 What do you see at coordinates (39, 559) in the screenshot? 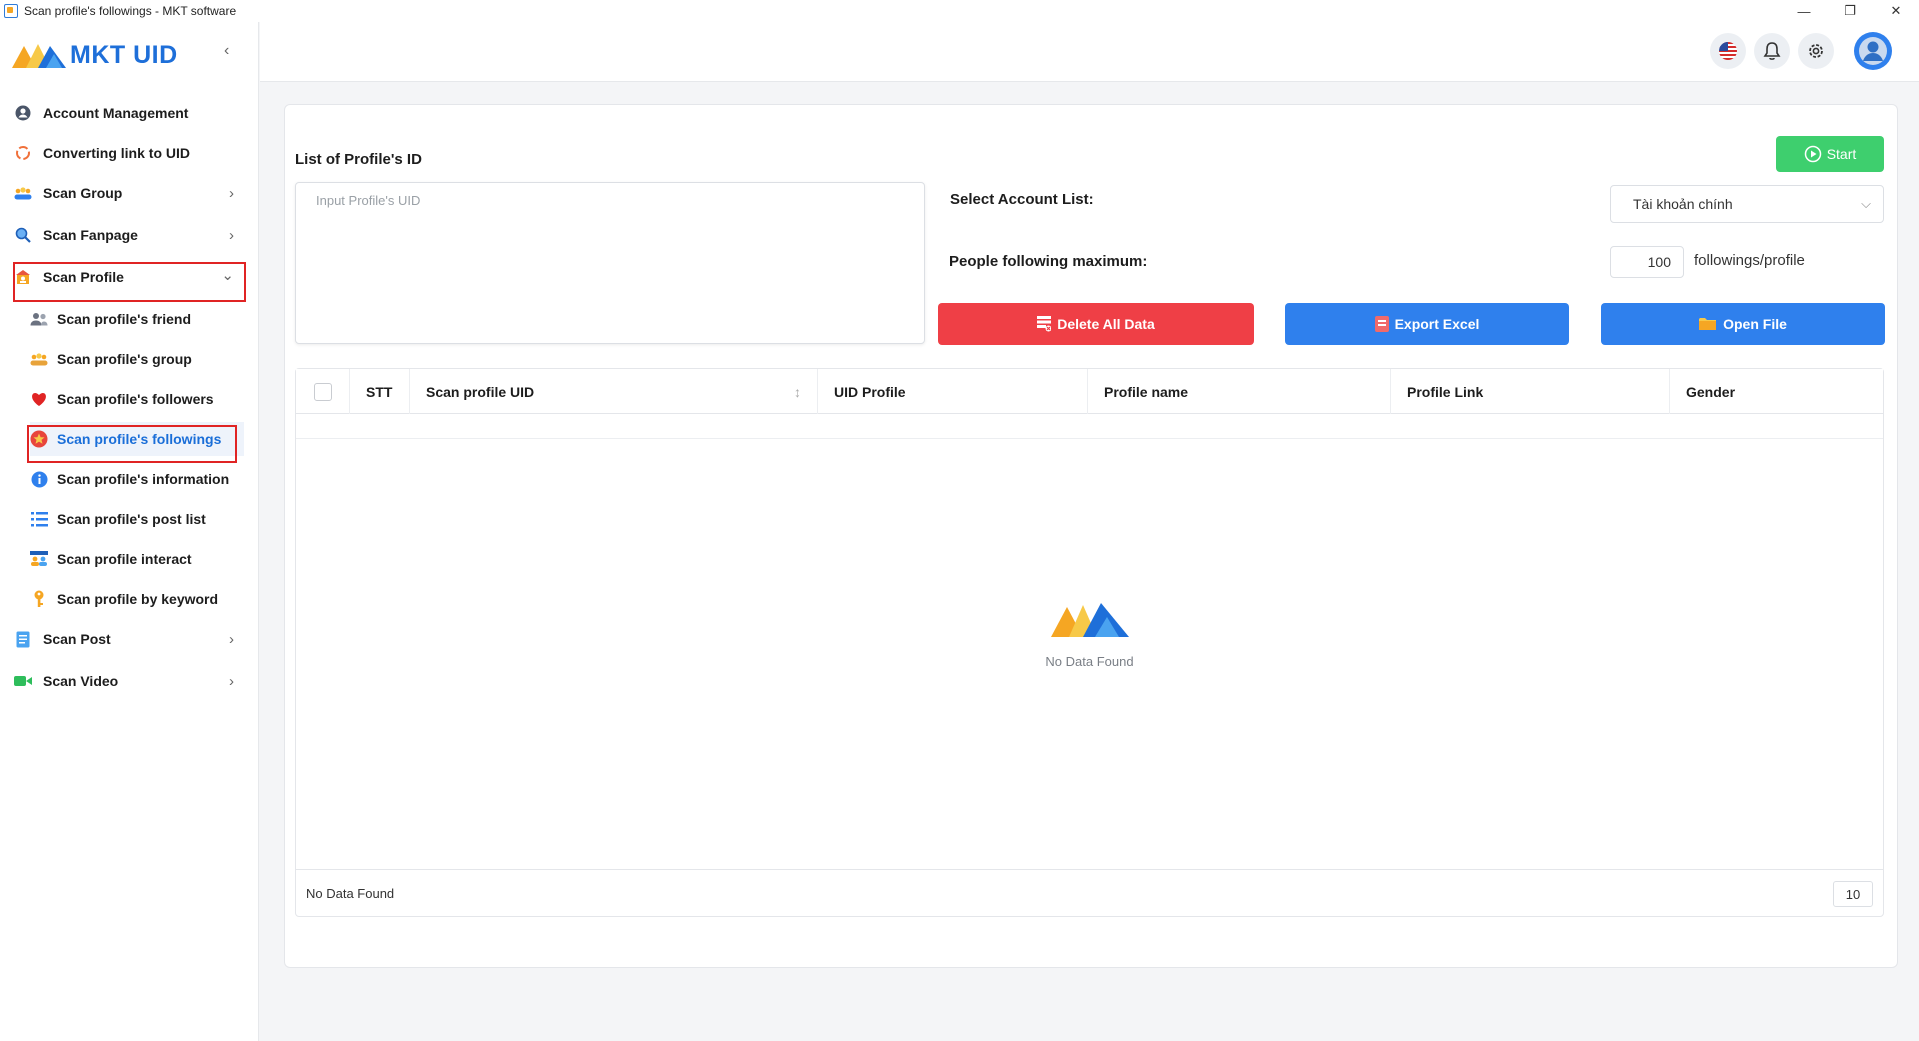
I see `interact-icon` at bounding box center [39, 559].